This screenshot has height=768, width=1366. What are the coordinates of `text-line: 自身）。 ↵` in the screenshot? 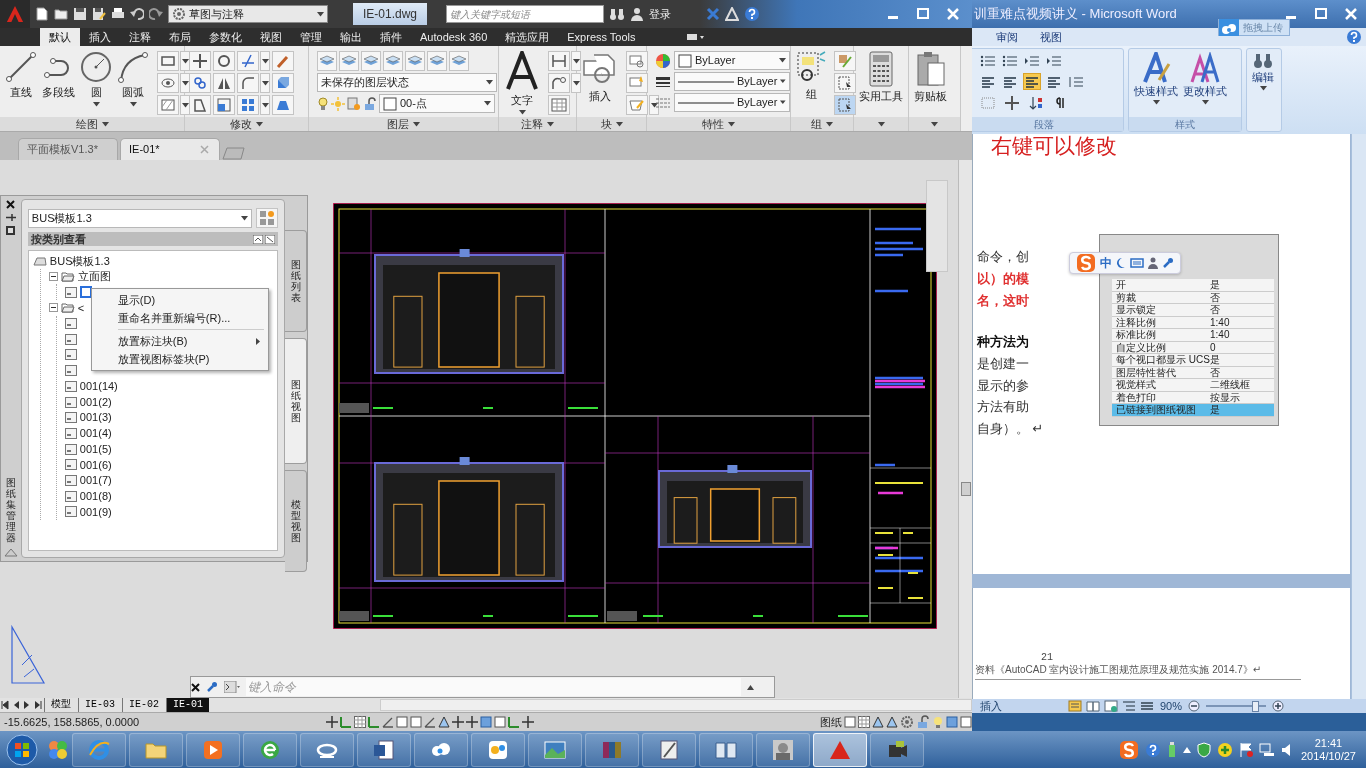 It's located at (1010, 429).